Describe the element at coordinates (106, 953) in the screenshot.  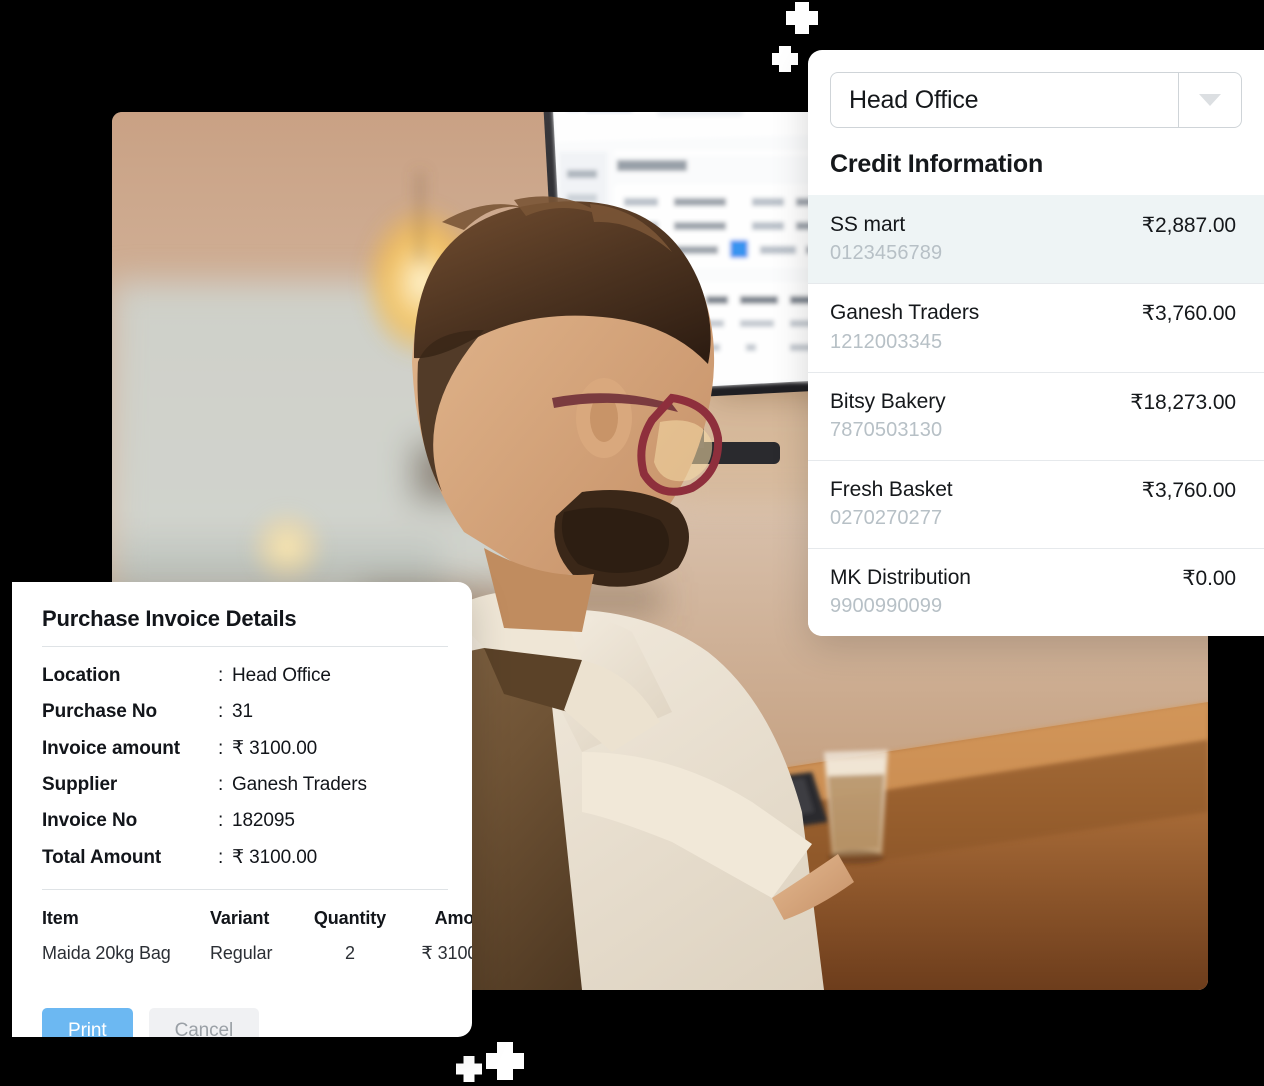
I see `cell-item: Maida 20kg Bag` at that location.